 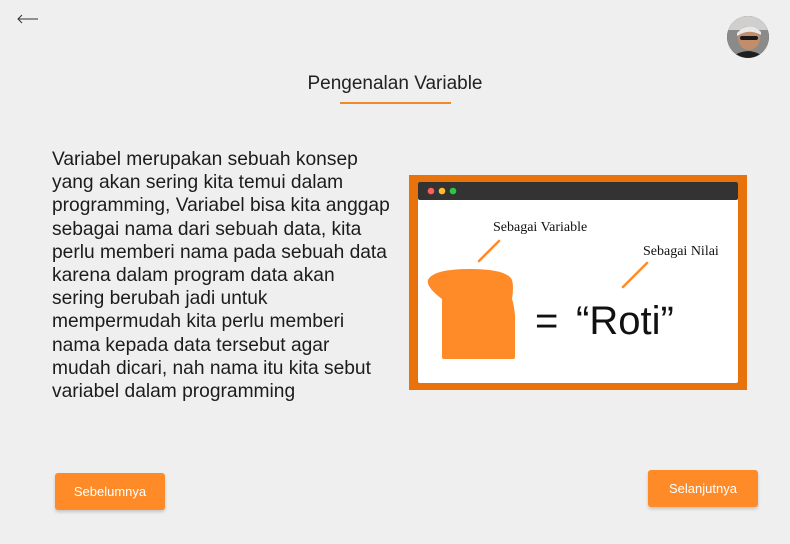 What do you see at coordinates (546, 321) in the screenshot?
I see `equals-sign: =` at bounding box center [546, 321].